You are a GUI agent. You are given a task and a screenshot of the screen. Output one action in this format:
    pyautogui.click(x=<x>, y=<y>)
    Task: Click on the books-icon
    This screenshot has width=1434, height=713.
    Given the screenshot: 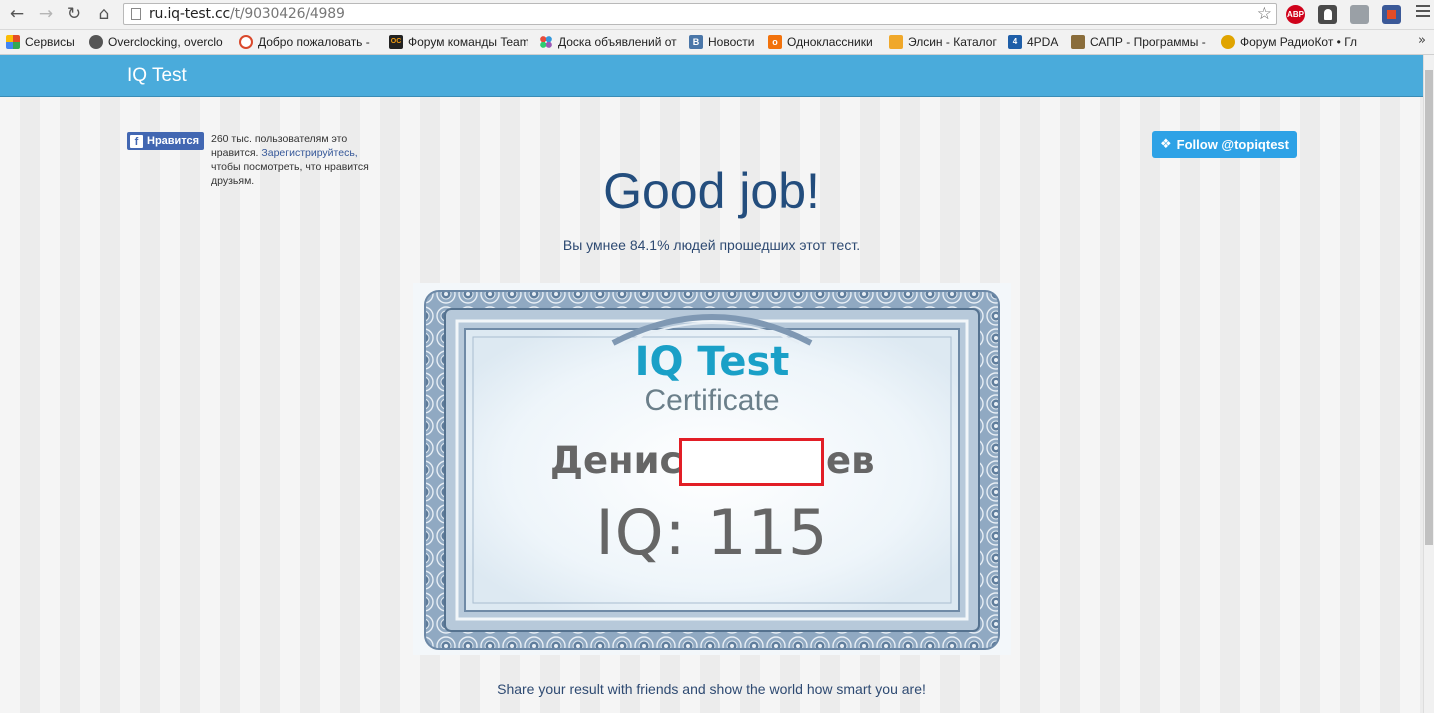 What is the action you would take?
    pyautogui.click(x=1078, y=42)
    